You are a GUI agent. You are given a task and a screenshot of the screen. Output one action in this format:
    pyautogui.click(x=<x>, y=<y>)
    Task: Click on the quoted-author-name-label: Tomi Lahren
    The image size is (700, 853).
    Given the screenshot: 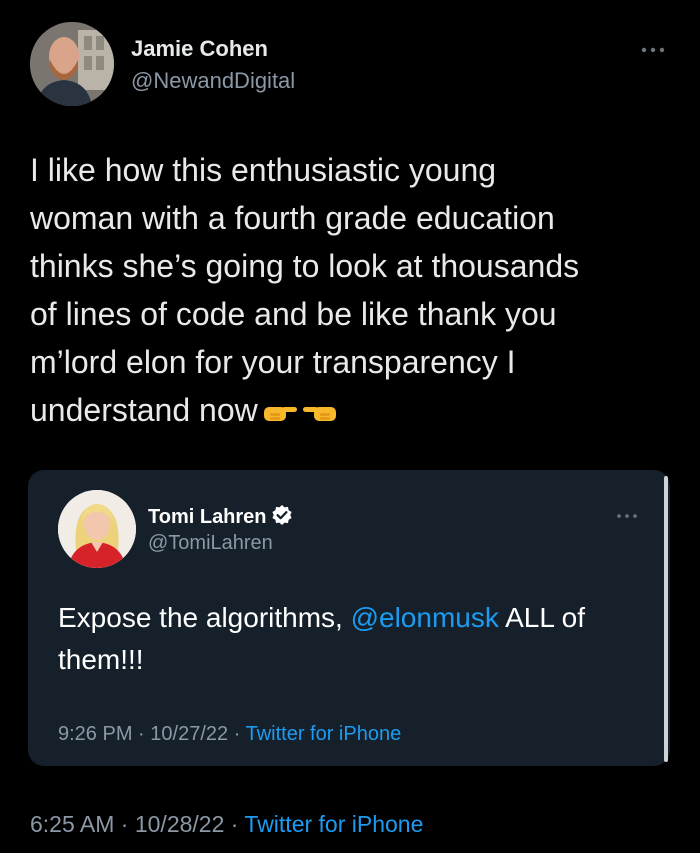 What is the action you would take?
    pyautogui.click(x=207, y=517)
    